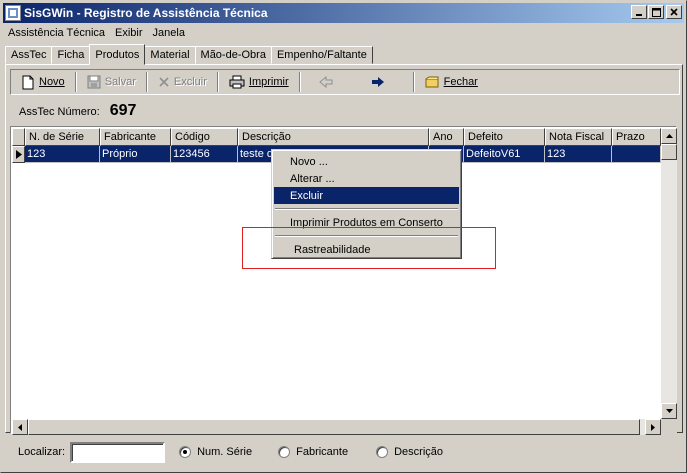 The width and height of the screenshot is (687, 473). I want to click on radio-descricao-label: Descrição, so click(418, 452).